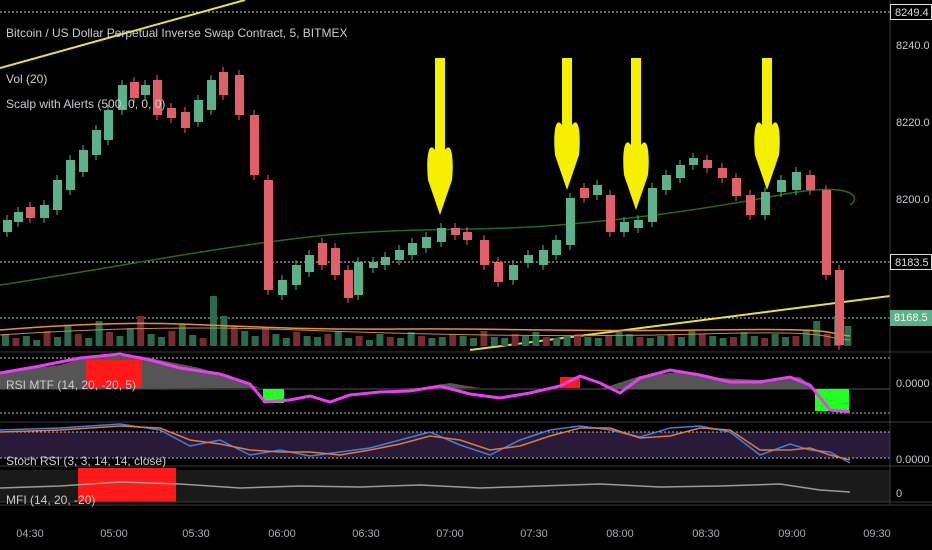 The width and height of the screenshot is (932, 550). Describe the element at coordinates (71, 385) in the screenshot. I see `rsi-legend: RSI MTF (14, 20, -20, 5)` at that location.